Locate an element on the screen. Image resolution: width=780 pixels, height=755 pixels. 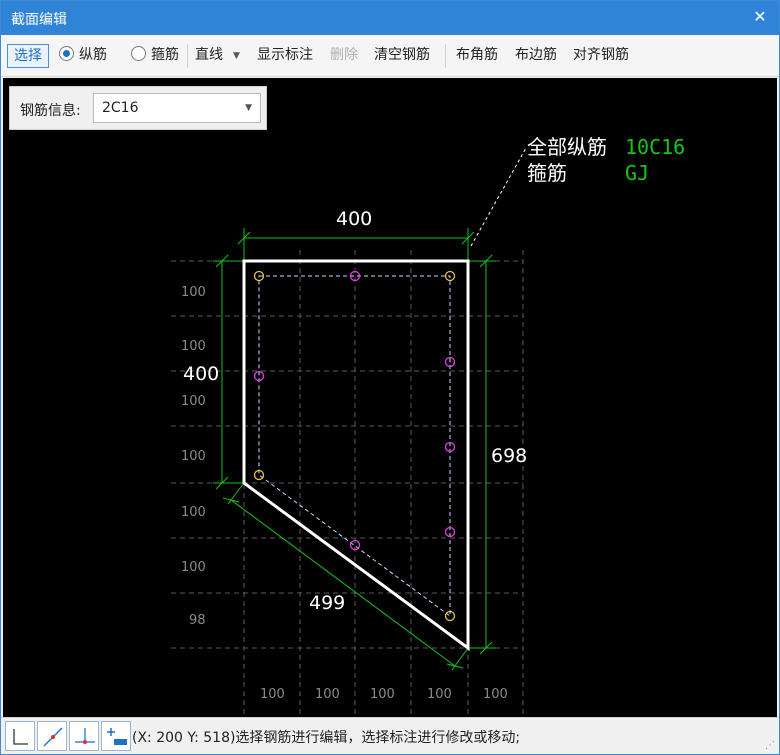
rebar-info-select: 2C16 ▼ is located at coordinates (177, 108).